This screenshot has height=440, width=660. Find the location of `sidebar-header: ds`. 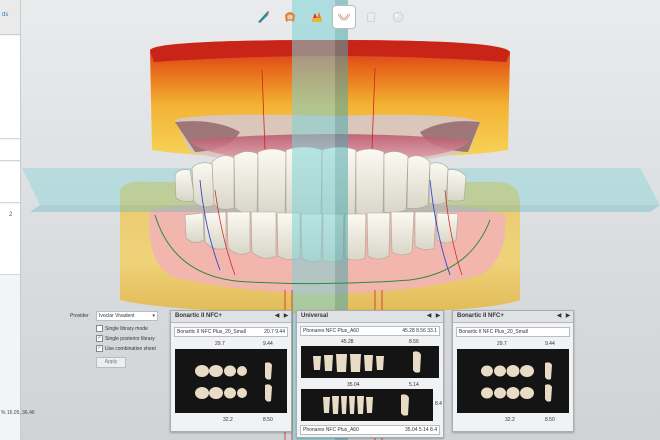

sidebar-header: ds is located at coordinates (10, 17).